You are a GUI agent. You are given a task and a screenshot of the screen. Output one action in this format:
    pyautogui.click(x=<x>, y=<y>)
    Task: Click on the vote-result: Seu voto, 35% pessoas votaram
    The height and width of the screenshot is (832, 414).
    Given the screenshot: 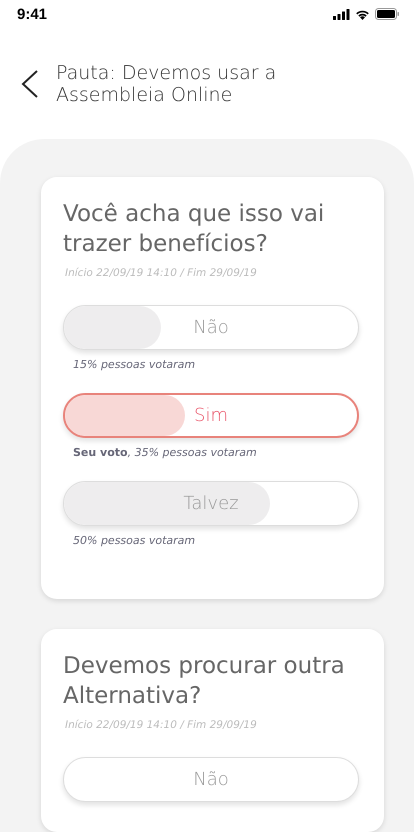 What is the action you would take?
    pyautogui.click(x=165, y=452)
    